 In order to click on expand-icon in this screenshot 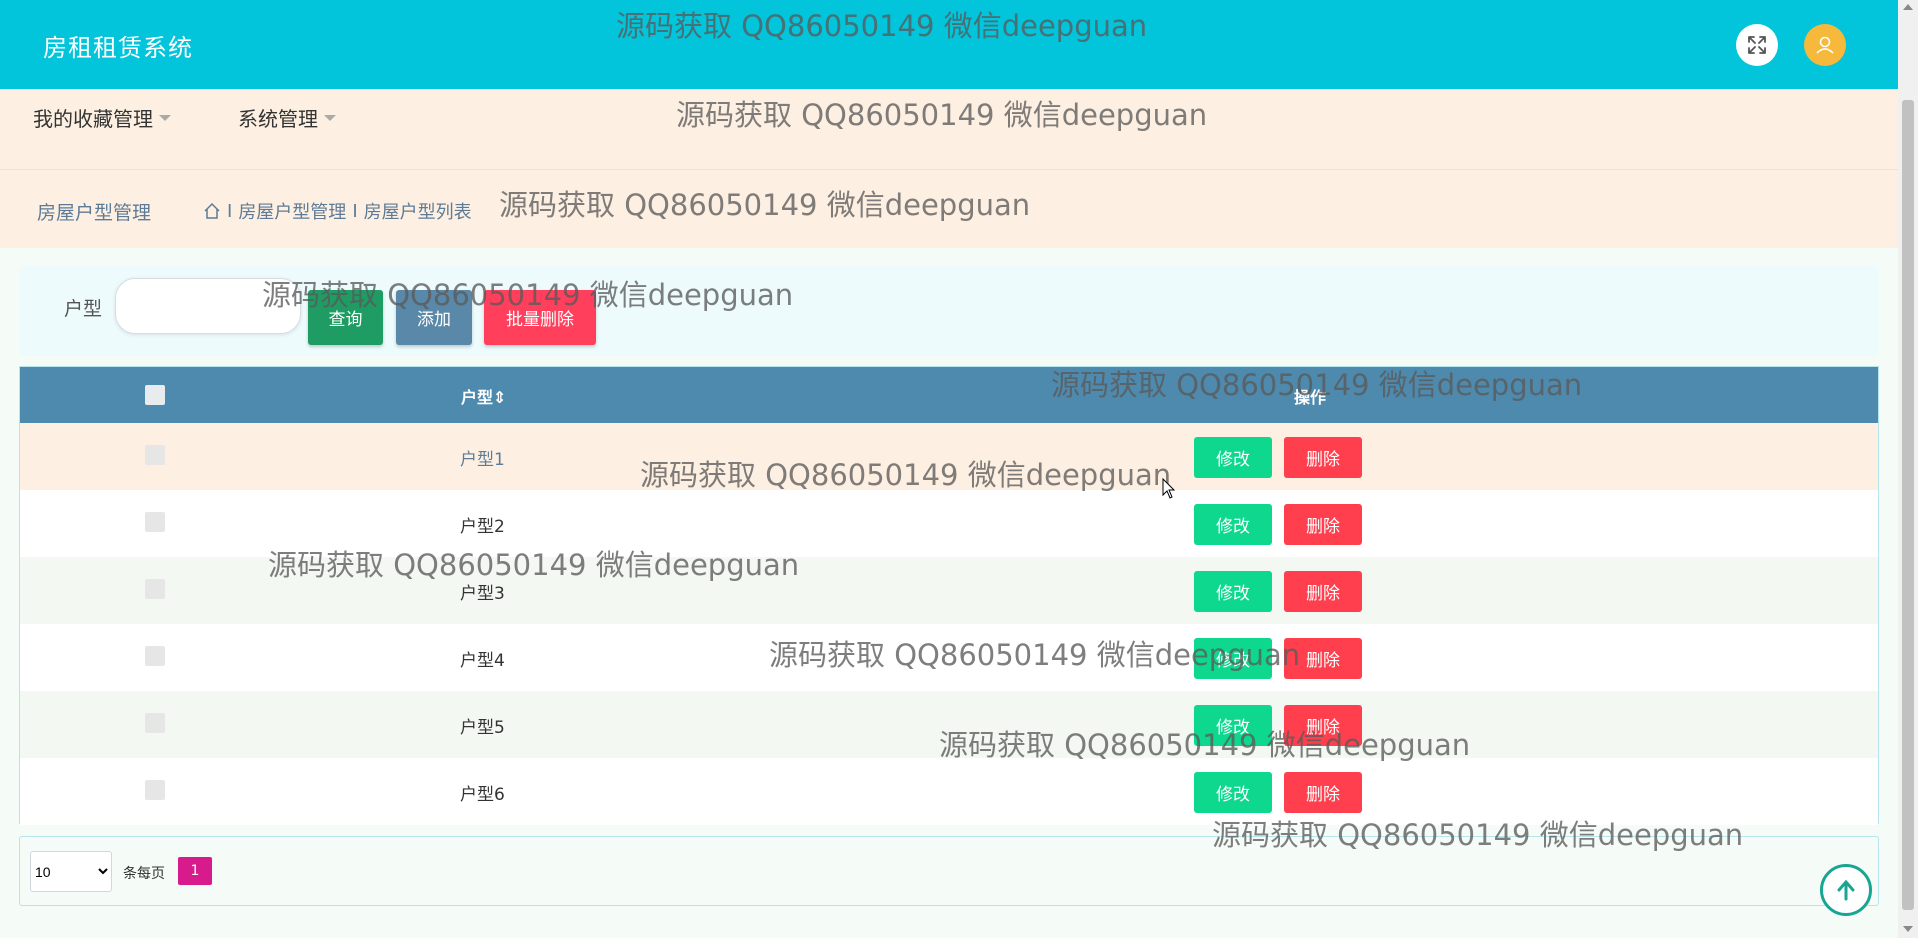, I will do `click(1757, 45)`.